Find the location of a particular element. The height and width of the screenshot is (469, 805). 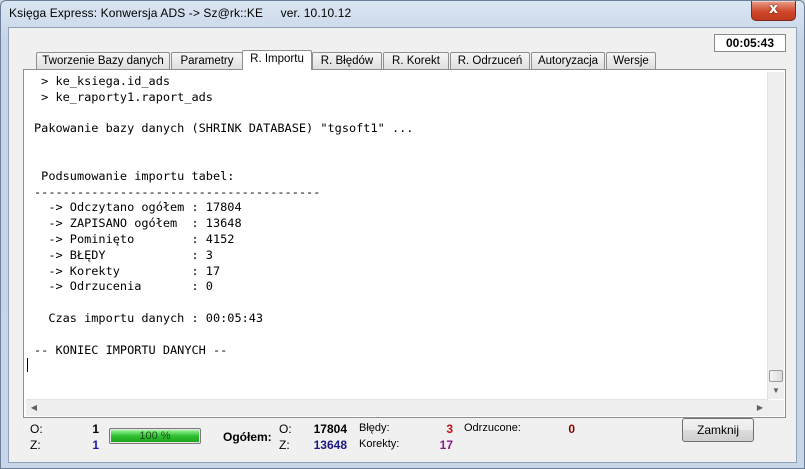

z-label: Z: is located at coordinates (35, 445).